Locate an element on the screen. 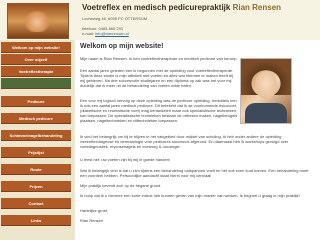  nav-item-links: Links is located at coordinates (36, 220).